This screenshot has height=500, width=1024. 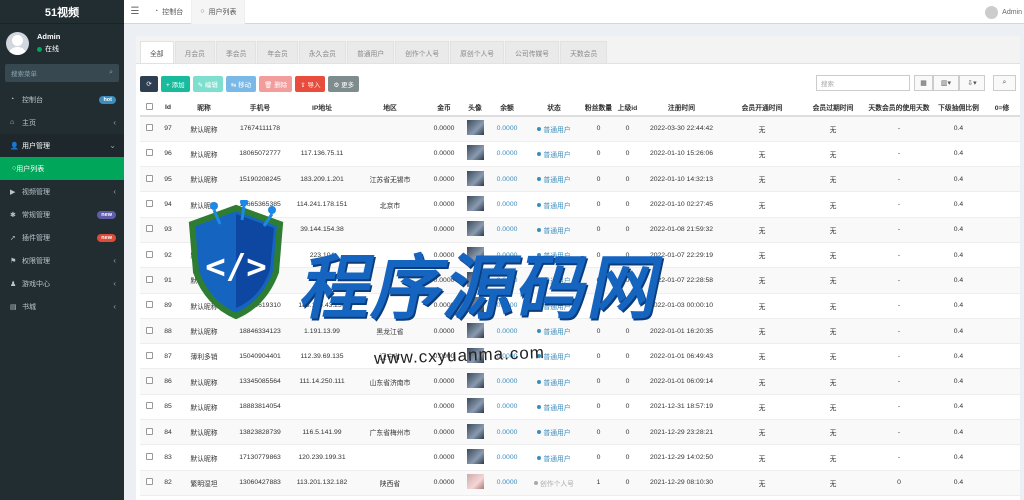 What do you see at coordinates (219, 12) in the screenshot?
I see `tab-user-list: ○ 用户列表` at bounding box center [219, 12].